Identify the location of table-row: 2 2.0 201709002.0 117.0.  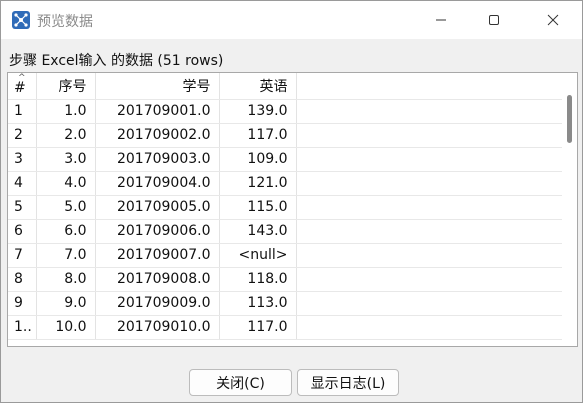
(285, 135).